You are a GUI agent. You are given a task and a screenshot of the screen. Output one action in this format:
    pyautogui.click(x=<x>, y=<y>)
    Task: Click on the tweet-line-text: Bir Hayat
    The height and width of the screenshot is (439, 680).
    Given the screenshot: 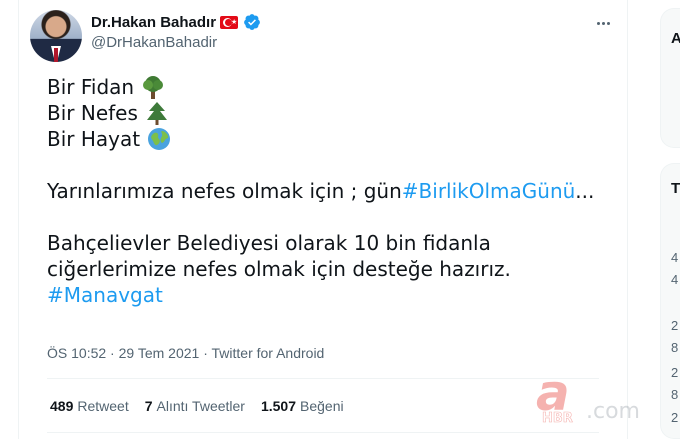 What is the action you would take?
    pyautogui.click(x=94, y=139)
    